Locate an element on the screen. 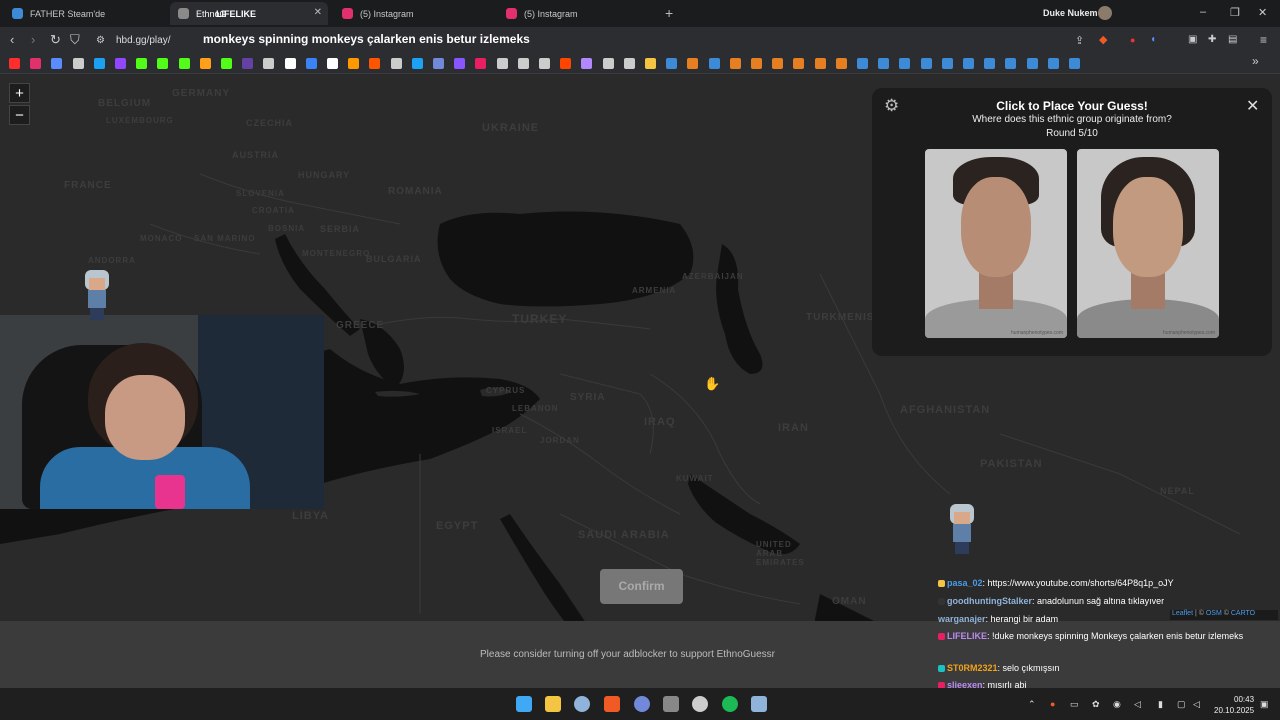 The width and height of the screenshot is (1280, 720). discord-icon is located at coordinates (642, 704).